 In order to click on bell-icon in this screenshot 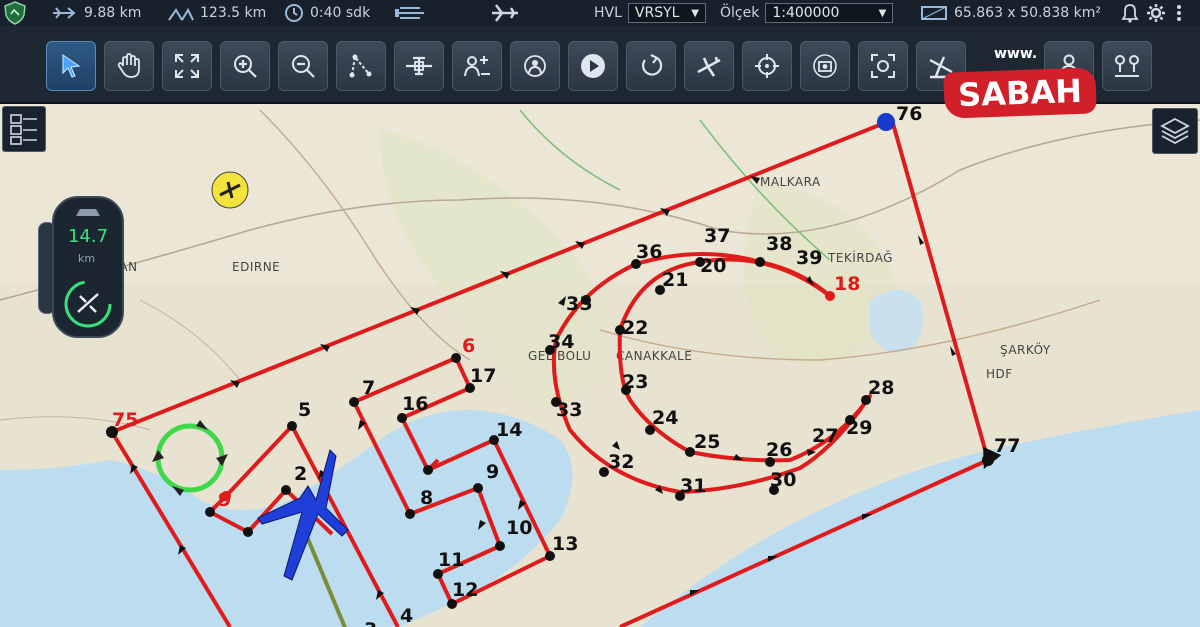, I will do `click(1130, 13)`.